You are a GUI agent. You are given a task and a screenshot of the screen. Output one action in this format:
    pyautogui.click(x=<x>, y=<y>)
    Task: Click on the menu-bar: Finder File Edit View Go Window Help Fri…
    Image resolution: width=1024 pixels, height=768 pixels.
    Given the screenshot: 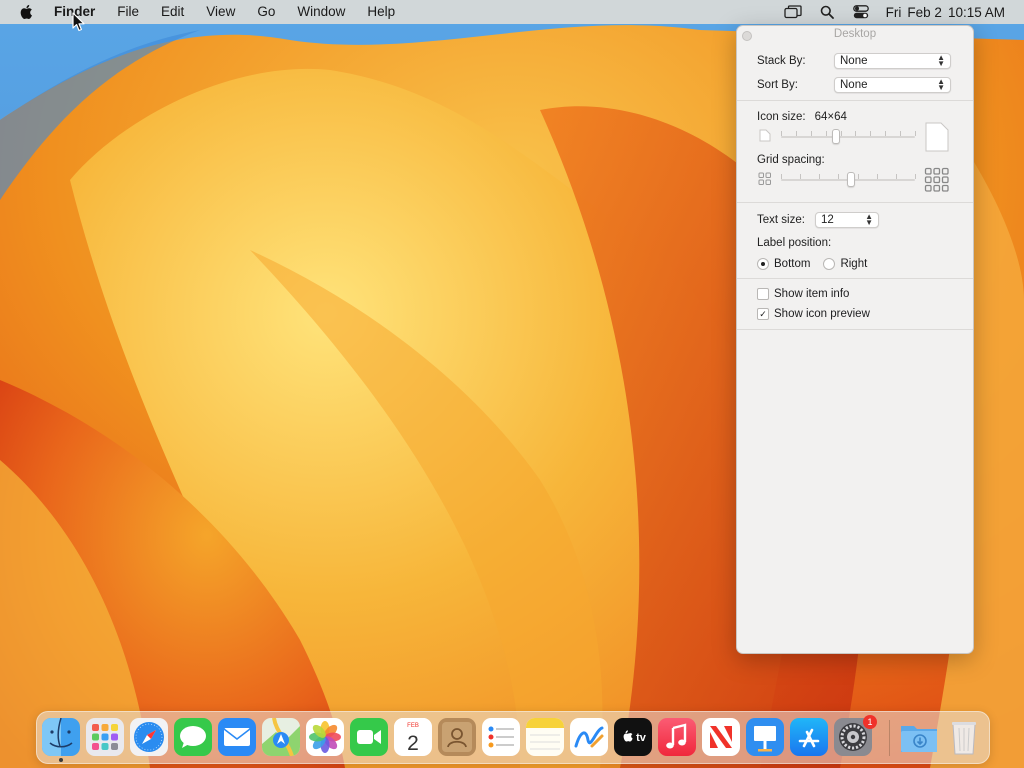 What is the action you would take?
    pyautogui.click(x=512, y=12)
    